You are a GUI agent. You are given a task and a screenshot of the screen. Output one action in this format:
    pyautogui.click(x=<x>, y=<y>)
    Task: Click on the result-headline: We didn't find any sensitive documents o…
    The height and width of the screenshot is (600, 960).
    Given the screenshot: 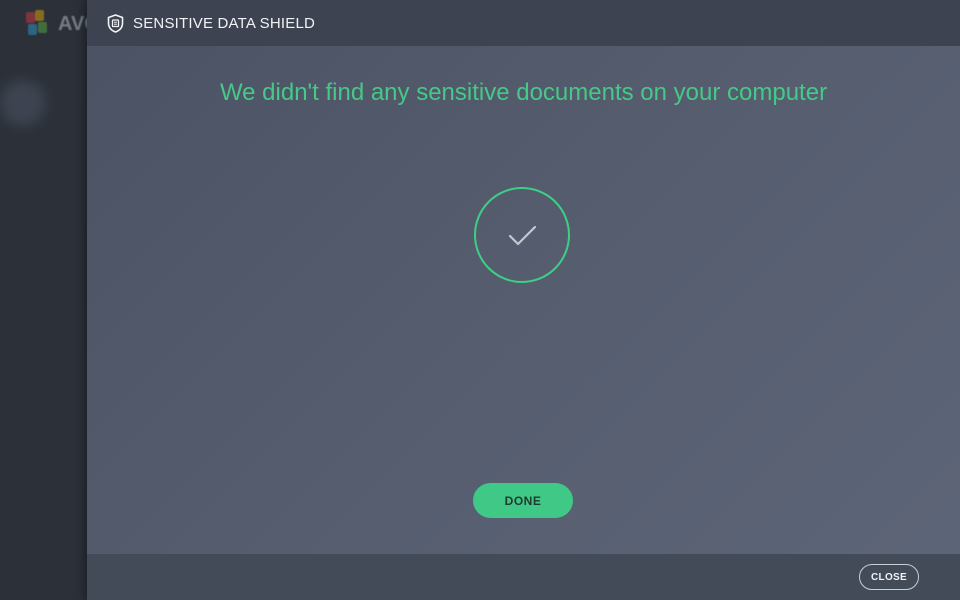 What is the action you would take?
    pyautogui.click(x=523, y=92)
    